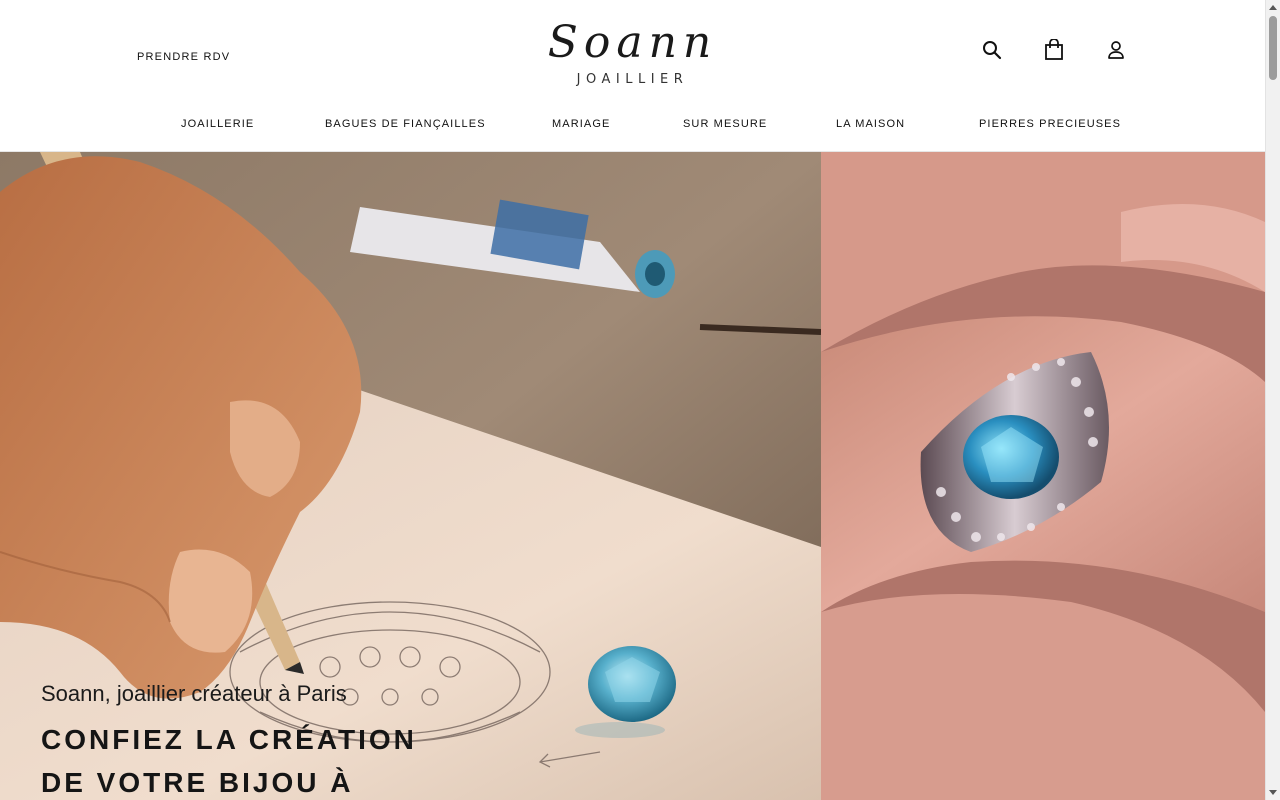 This screenshot has width=1280, height=800. I want to click on user-icon, so click(1116, 50).